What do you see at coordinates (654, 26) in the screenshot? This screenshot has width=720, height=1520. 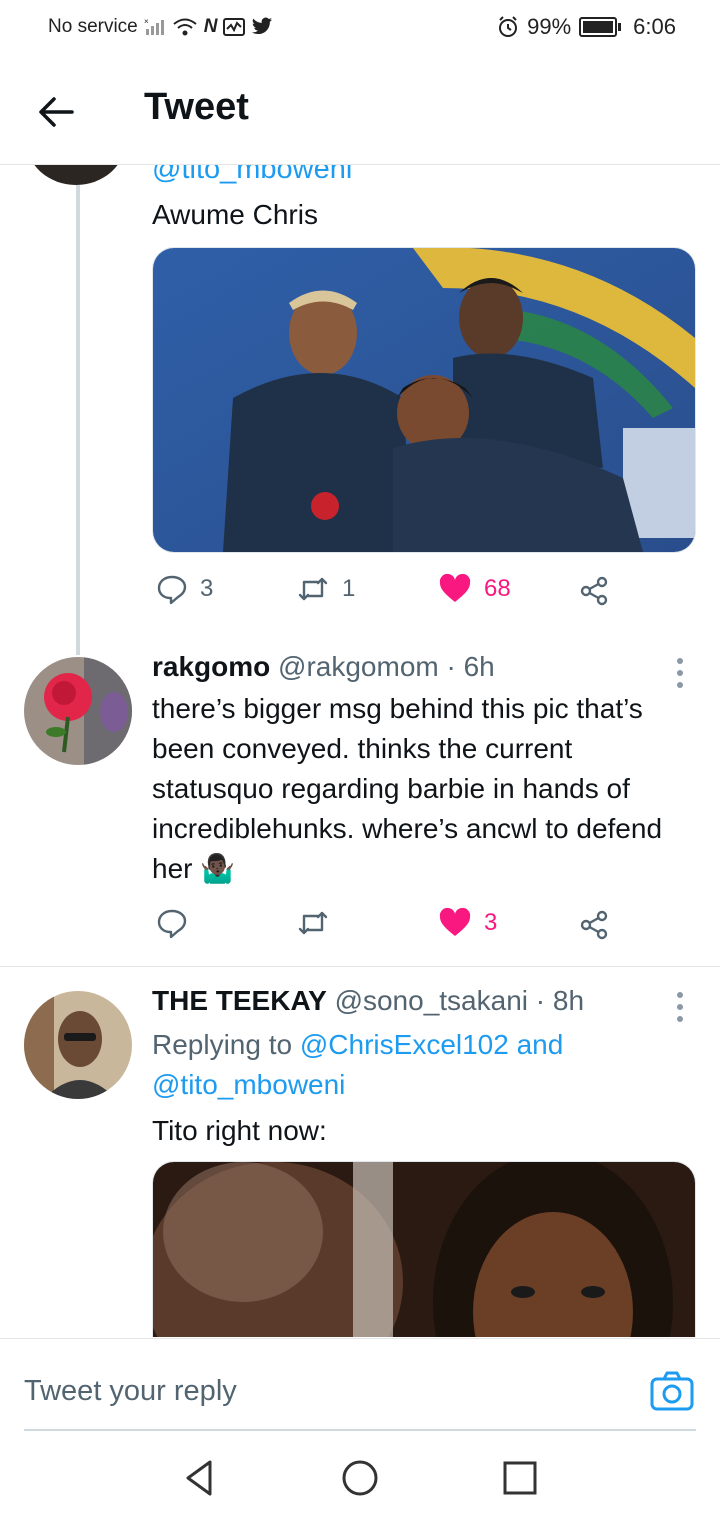 I see `clock: 6:06` at bounding box center [654, 26].